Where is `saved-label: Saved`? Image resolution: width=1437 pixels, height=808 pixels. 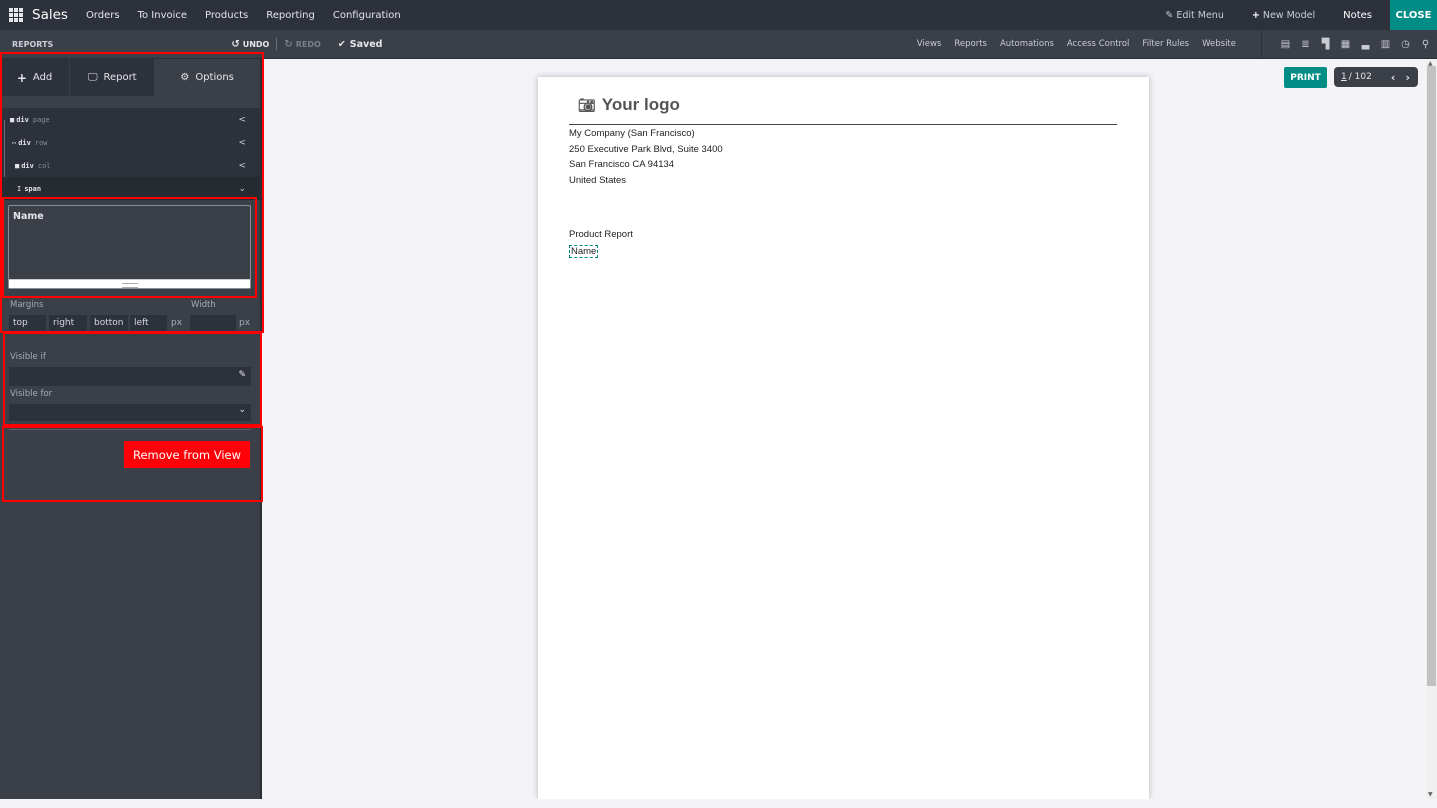
saved-label: Saved is located at coordinates (366, 44).